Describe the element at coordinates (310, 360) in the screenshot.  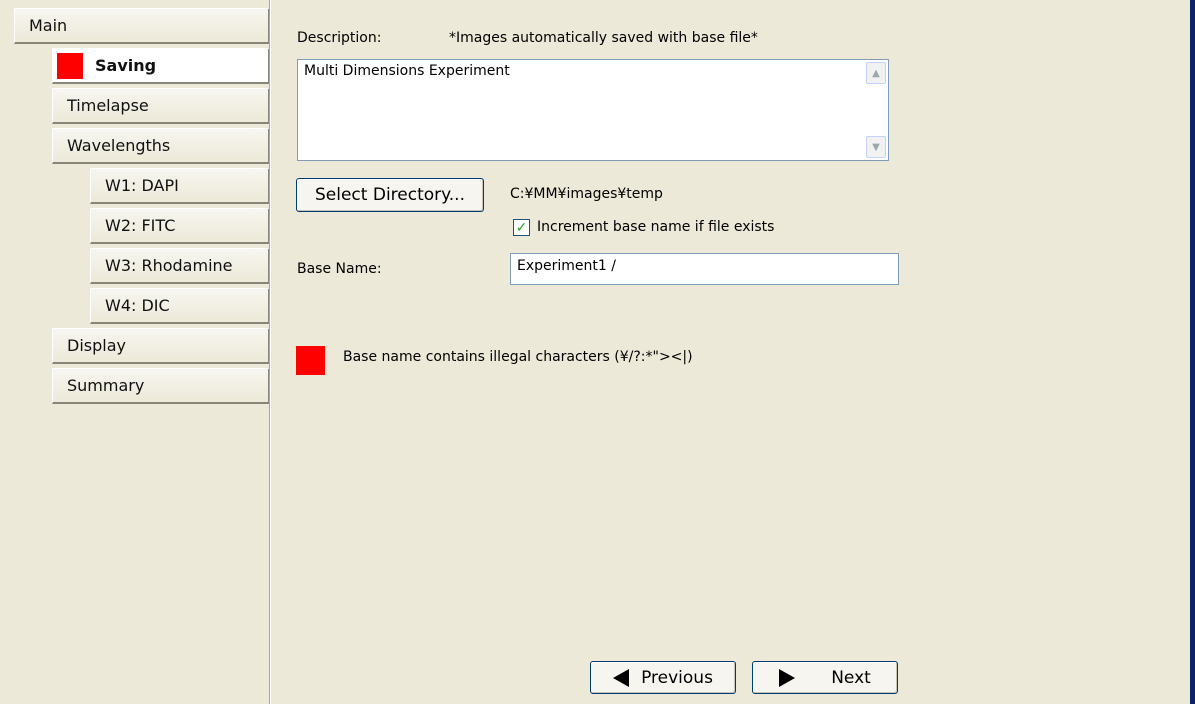
I see `error-indicator` at that location.